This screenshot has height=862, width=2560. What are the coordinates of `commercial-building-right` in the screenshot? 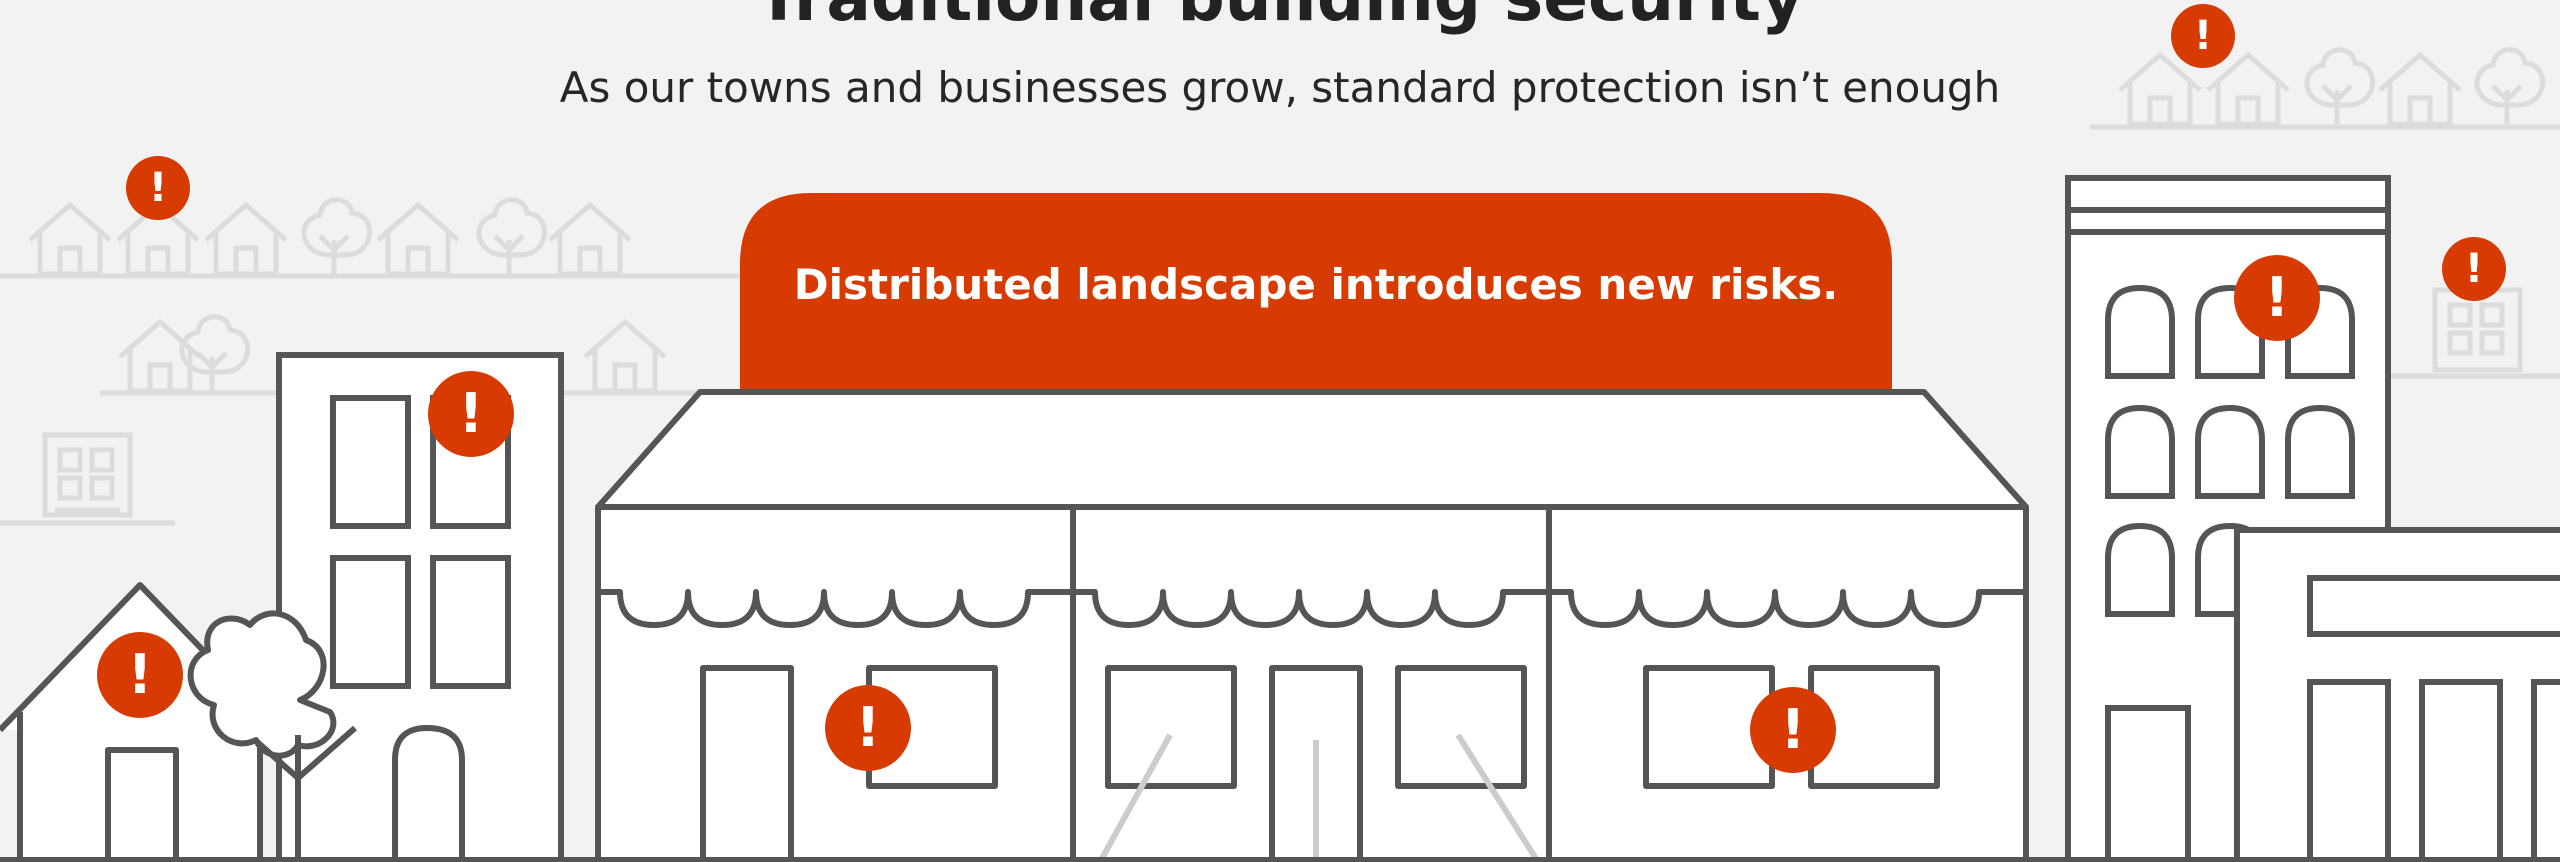 It's located at (2397, 694).